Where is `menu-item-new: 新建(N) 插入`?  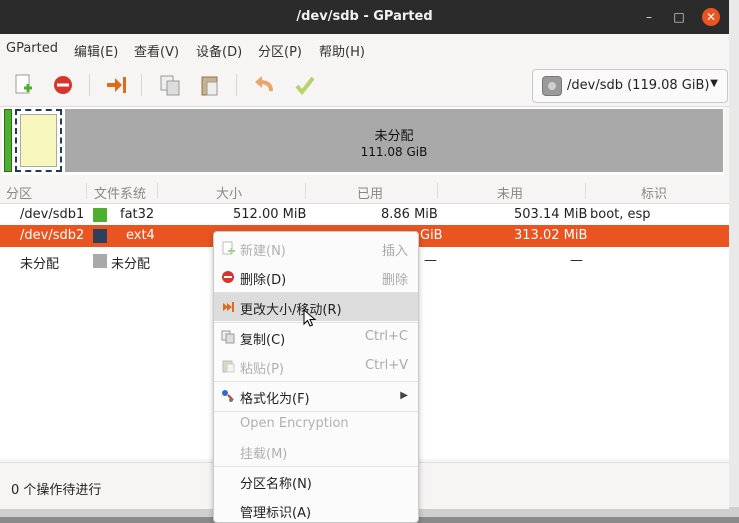 menu-item-new: 新建(N) 插入 is located at coordinates (316, 248).